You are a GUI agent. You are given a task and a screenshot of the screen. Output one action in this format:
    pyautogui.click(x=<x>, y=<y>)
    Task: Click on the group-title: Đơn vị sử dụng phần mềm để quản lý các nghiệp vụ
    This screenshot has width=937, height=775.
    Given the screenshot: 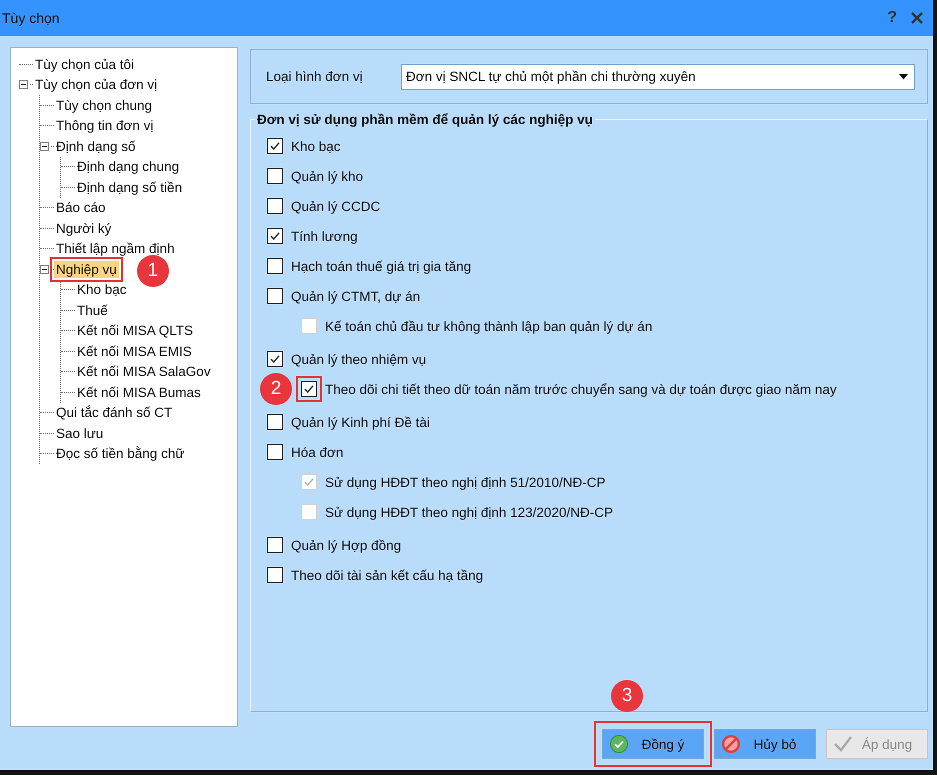 What is the action you would take?
    pyautogui.click(x=425, y=119)
    